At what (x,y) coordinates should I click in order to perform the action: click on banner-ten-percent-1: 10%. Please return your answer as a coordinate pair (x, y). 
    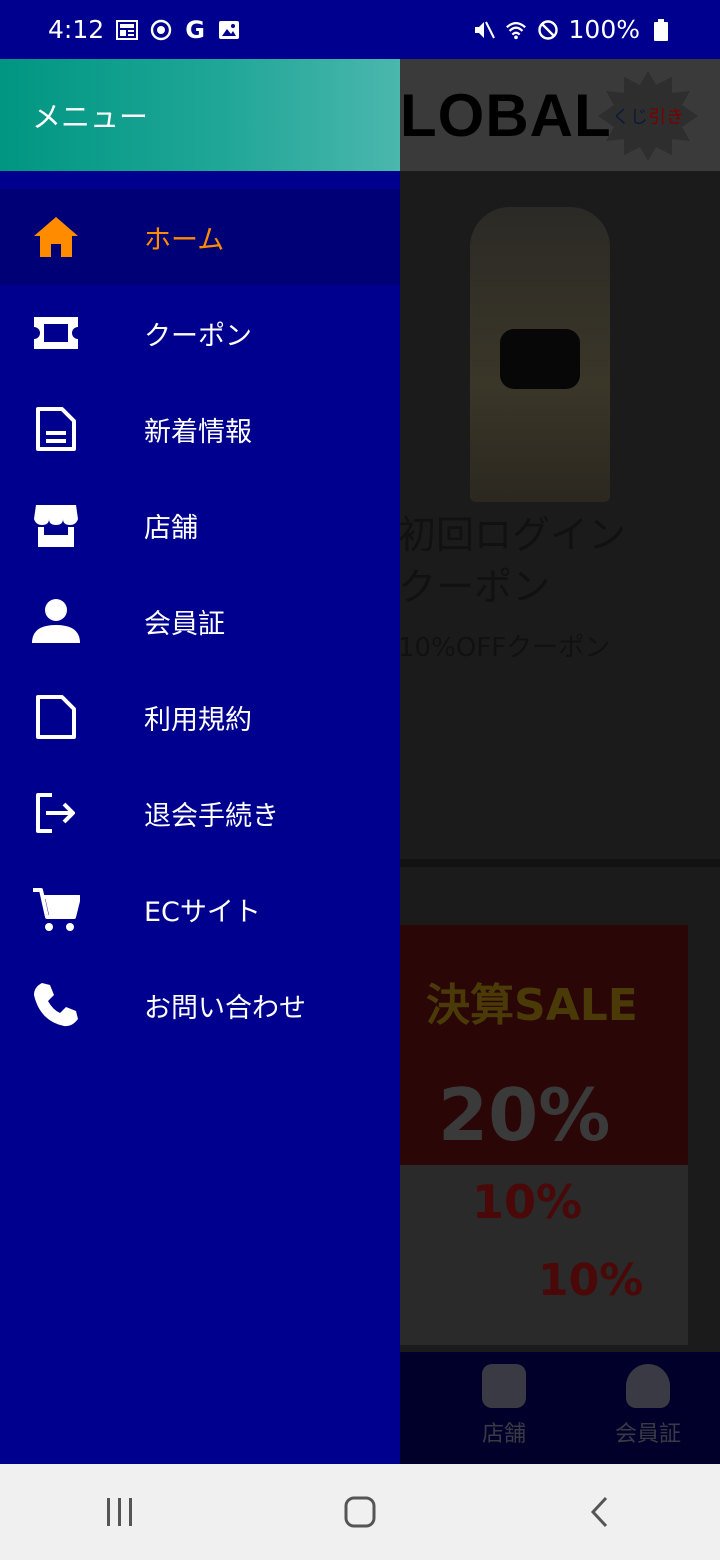
    Looking at the image, I should click on (527, 1202).